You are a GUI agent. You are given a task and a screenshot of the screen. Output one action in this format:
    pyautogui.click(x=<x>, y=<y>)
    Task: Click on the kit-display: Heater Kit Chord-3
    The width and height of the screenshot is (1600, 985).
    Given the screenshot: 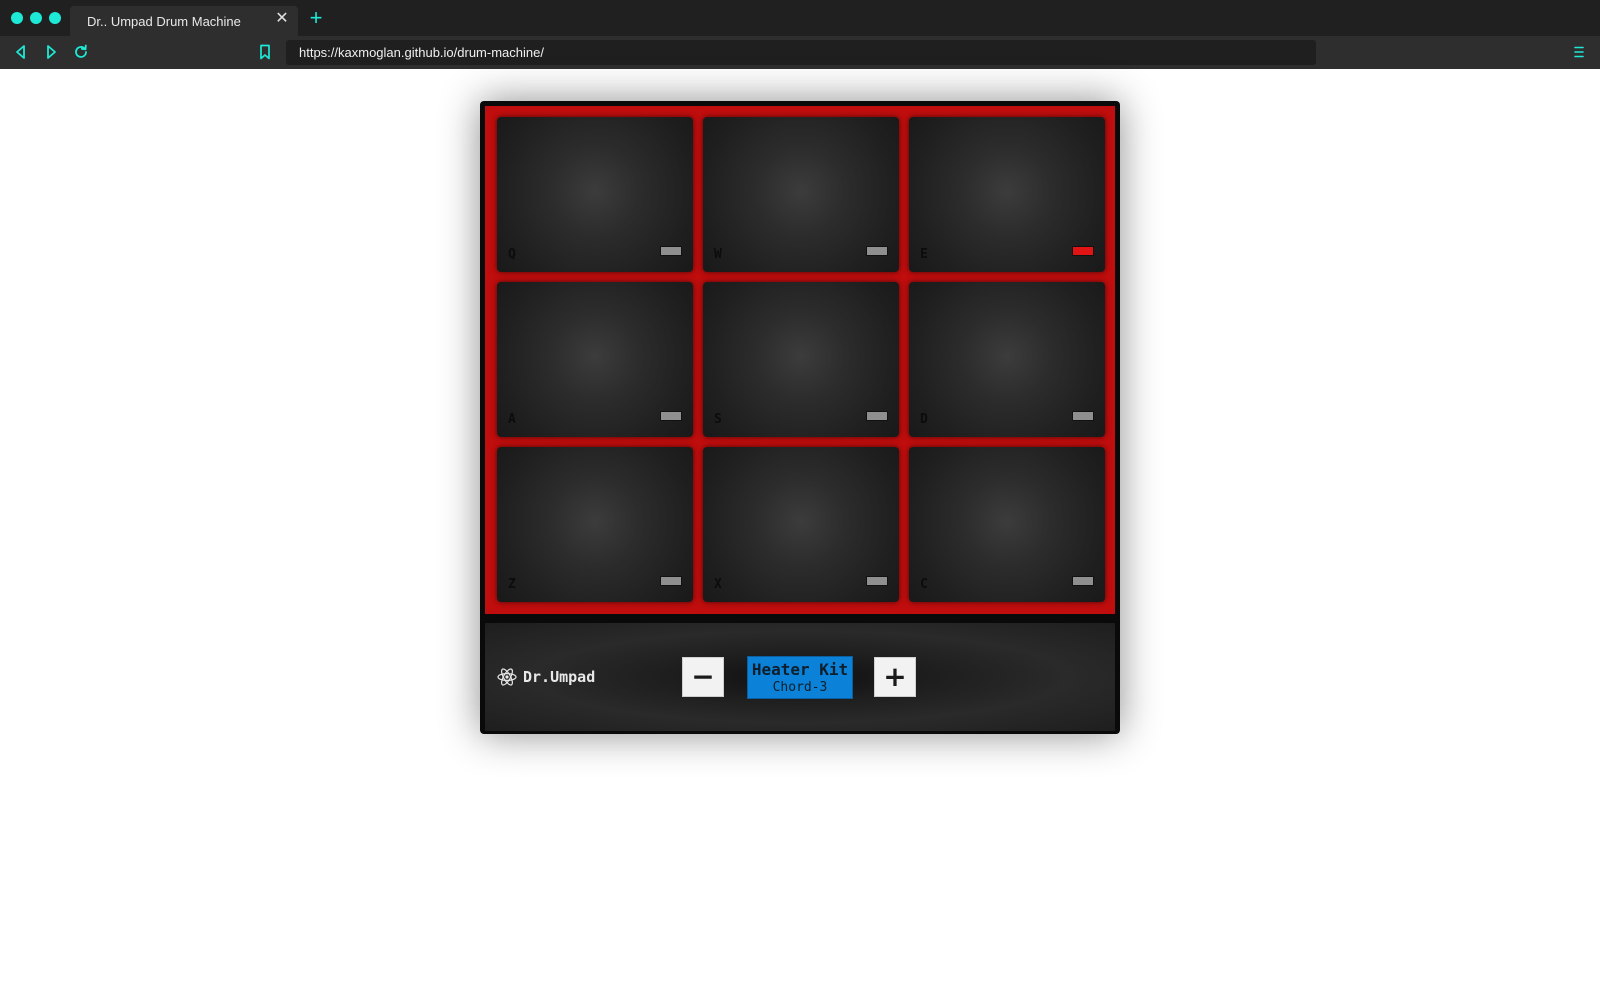 What is the action you would take?
    pyautogui.click(x=800, y=677)
    